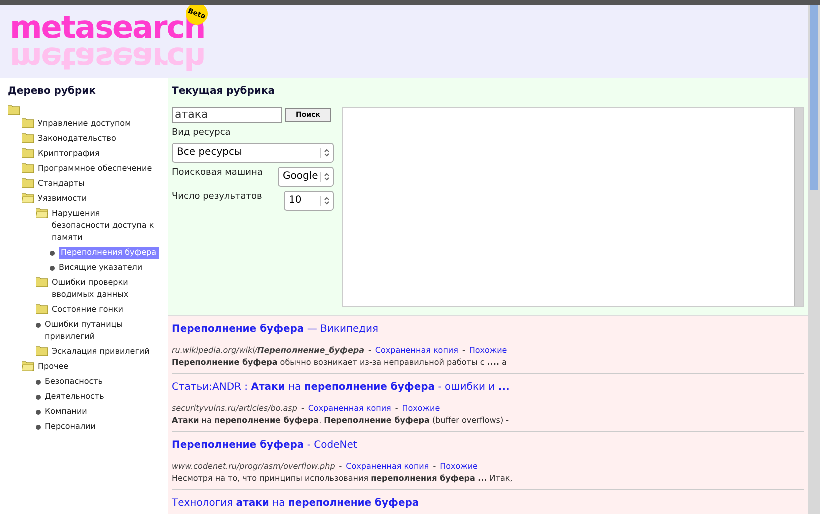 The height and width of the screenshot is (514, 820). Describe the element at coordinates (53, 367) in the screenshot. I see `tree-item: Прочее` at that location.